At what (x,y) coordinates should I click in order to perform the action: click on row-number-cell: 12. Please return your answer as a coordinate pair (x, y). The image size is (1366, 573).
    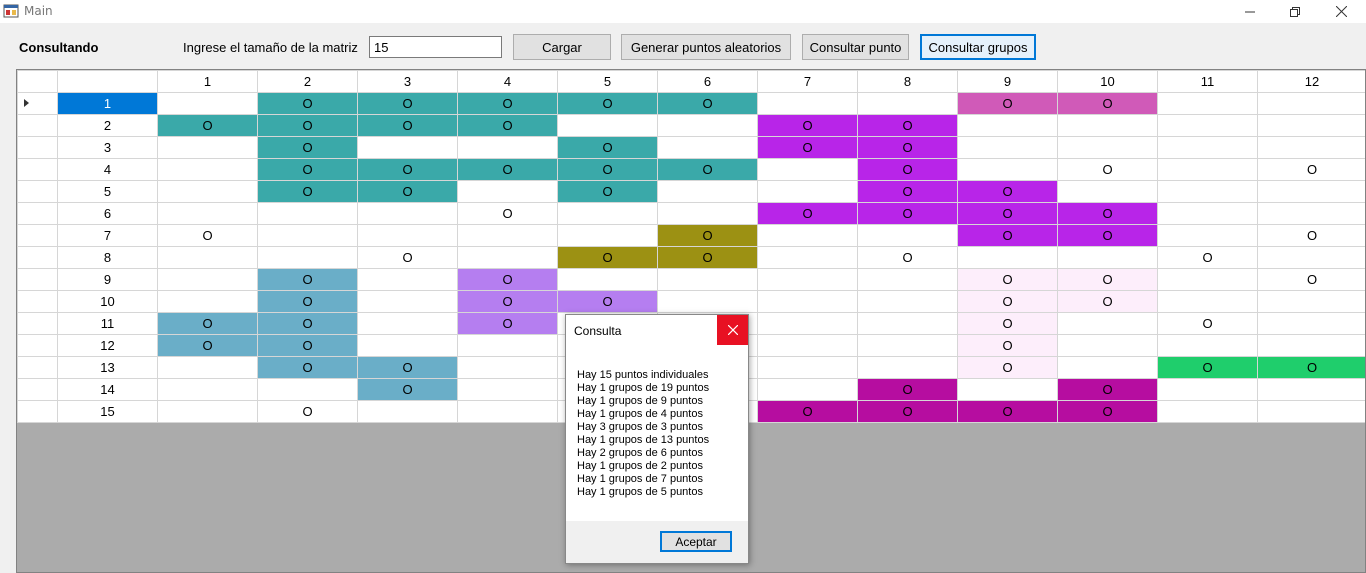
    Looking at the image, I should click on (107, 345).